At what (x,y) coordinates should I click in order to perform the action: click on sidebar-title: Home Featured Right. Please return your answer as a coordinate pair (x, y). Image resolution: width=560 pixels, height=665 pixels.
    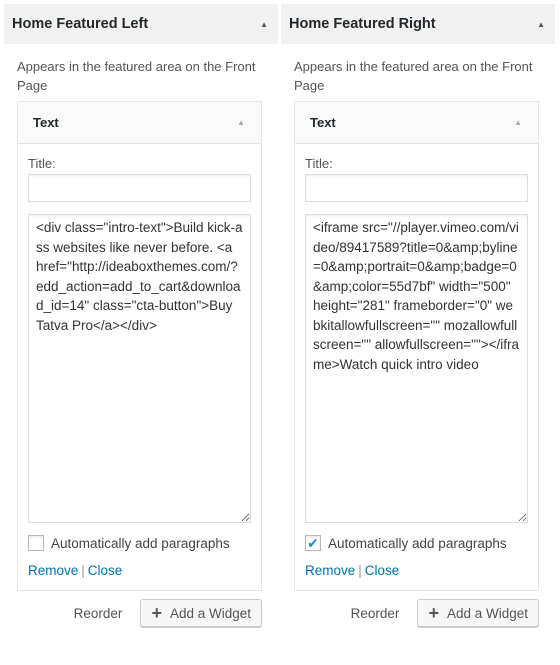
    Looking at the image, I should click on (362, 24).